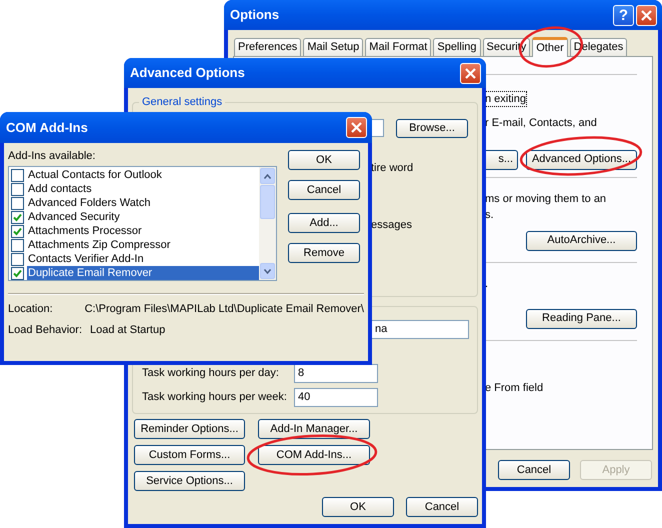  I want to click on check-icon, so click(17, 273).